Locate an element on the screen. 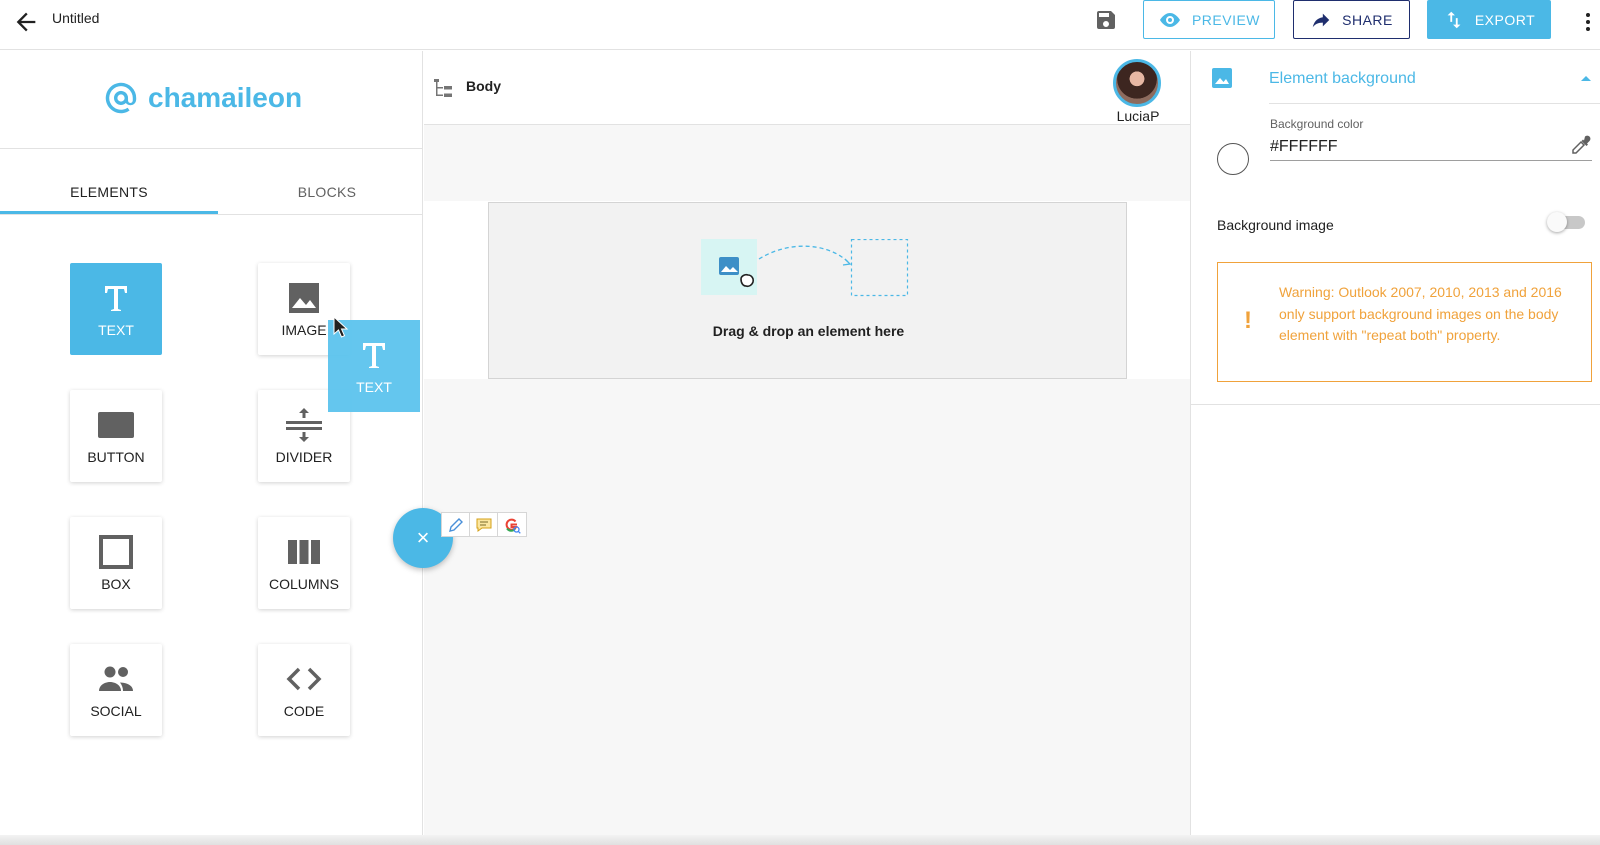 Image resolution: width=1600 pixels, height=845 pixels. arrow-left-icon is located at coordinates (26, 22).